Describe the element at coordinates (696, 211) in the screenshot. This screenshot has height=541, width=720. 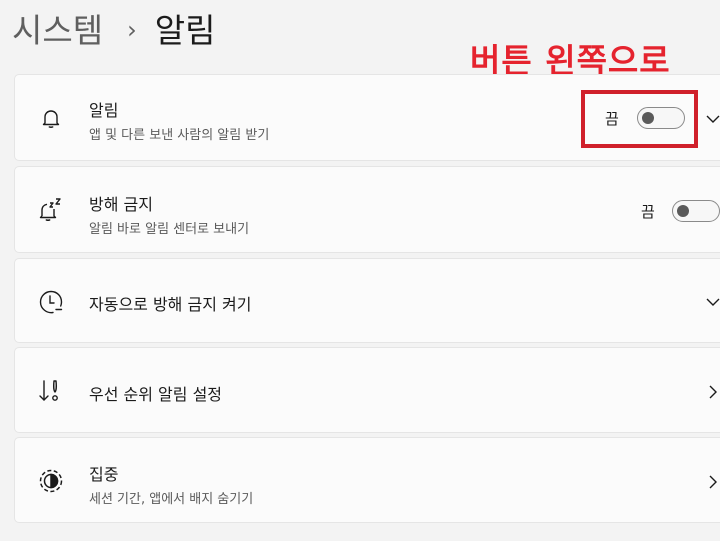
I see `do-not-disturb-toggle` at that location.